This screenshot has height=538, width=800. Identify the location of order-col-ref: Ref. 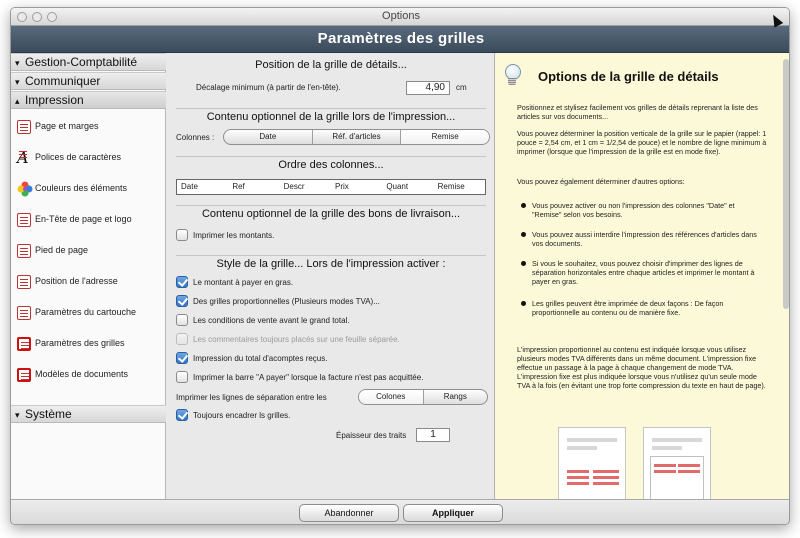
(253, 187).